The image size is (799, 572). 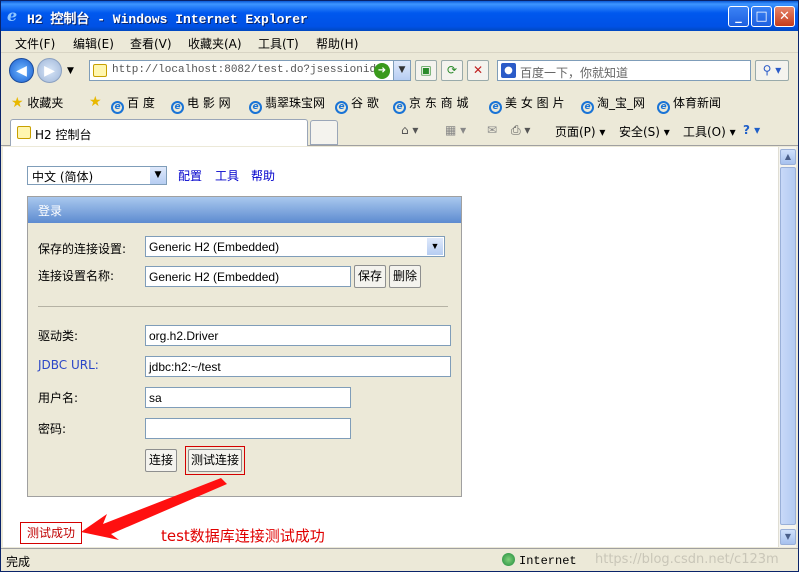 I want to click on menu-file: 文件(F), so click(x=35, y=43).